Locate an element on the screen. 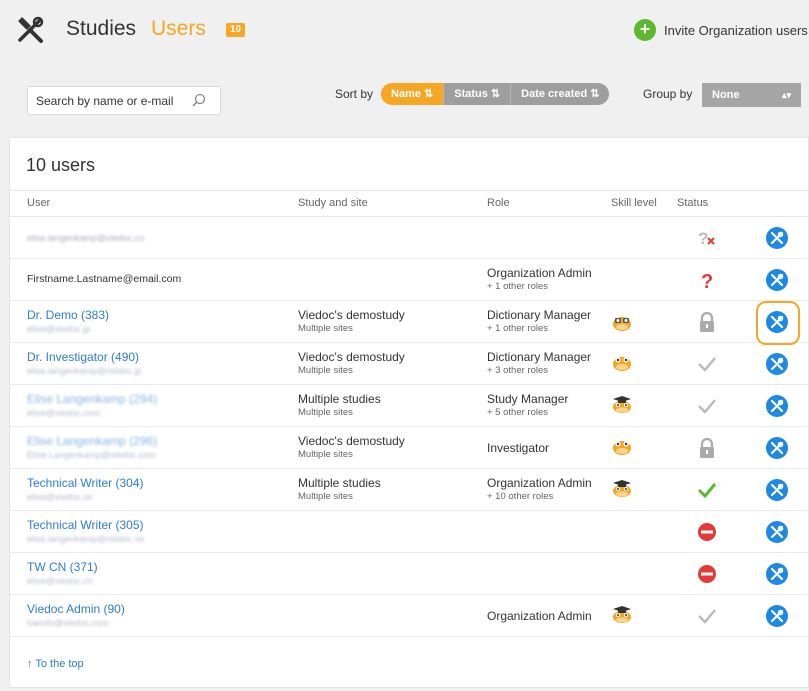  question-x-status-icon: ? is located at coordinates (706, 238).